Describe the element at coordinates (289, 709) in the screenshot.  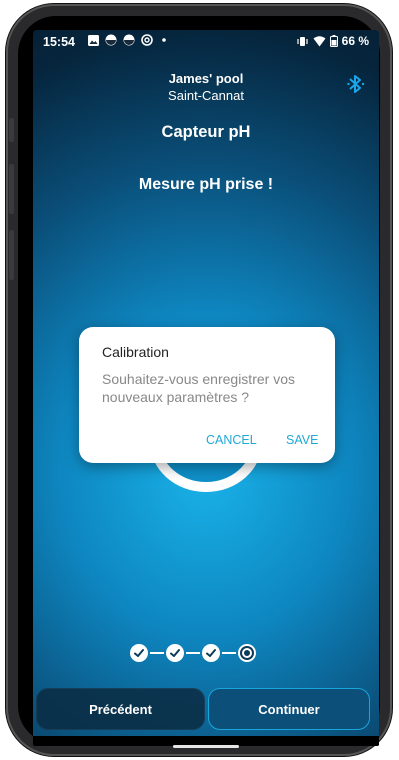
I see `continue-button: Continuer` at that location.